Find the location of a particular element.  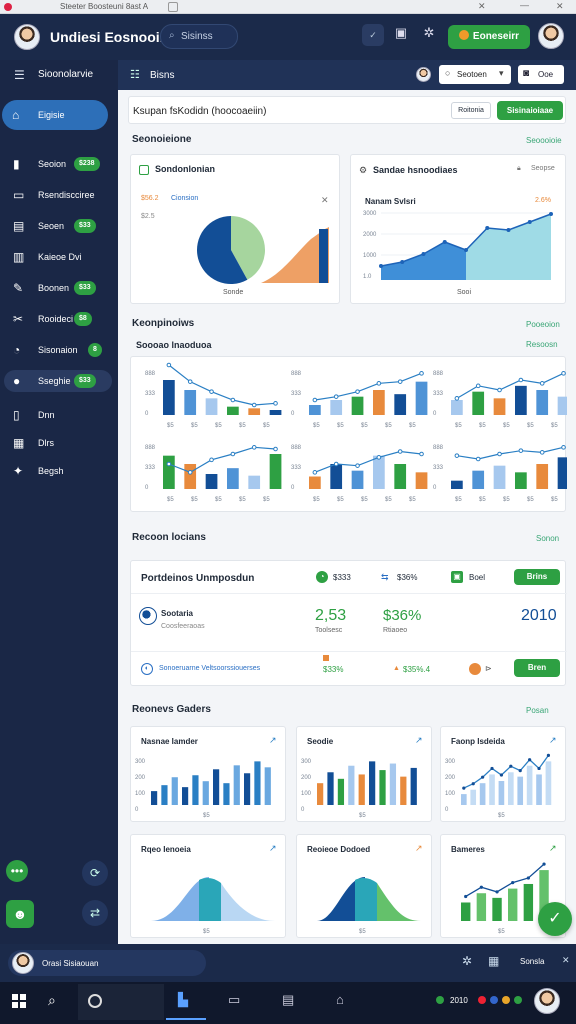

sidebar-item-7: ✂ Rooideci $8 is located at coordinates (58, 319).